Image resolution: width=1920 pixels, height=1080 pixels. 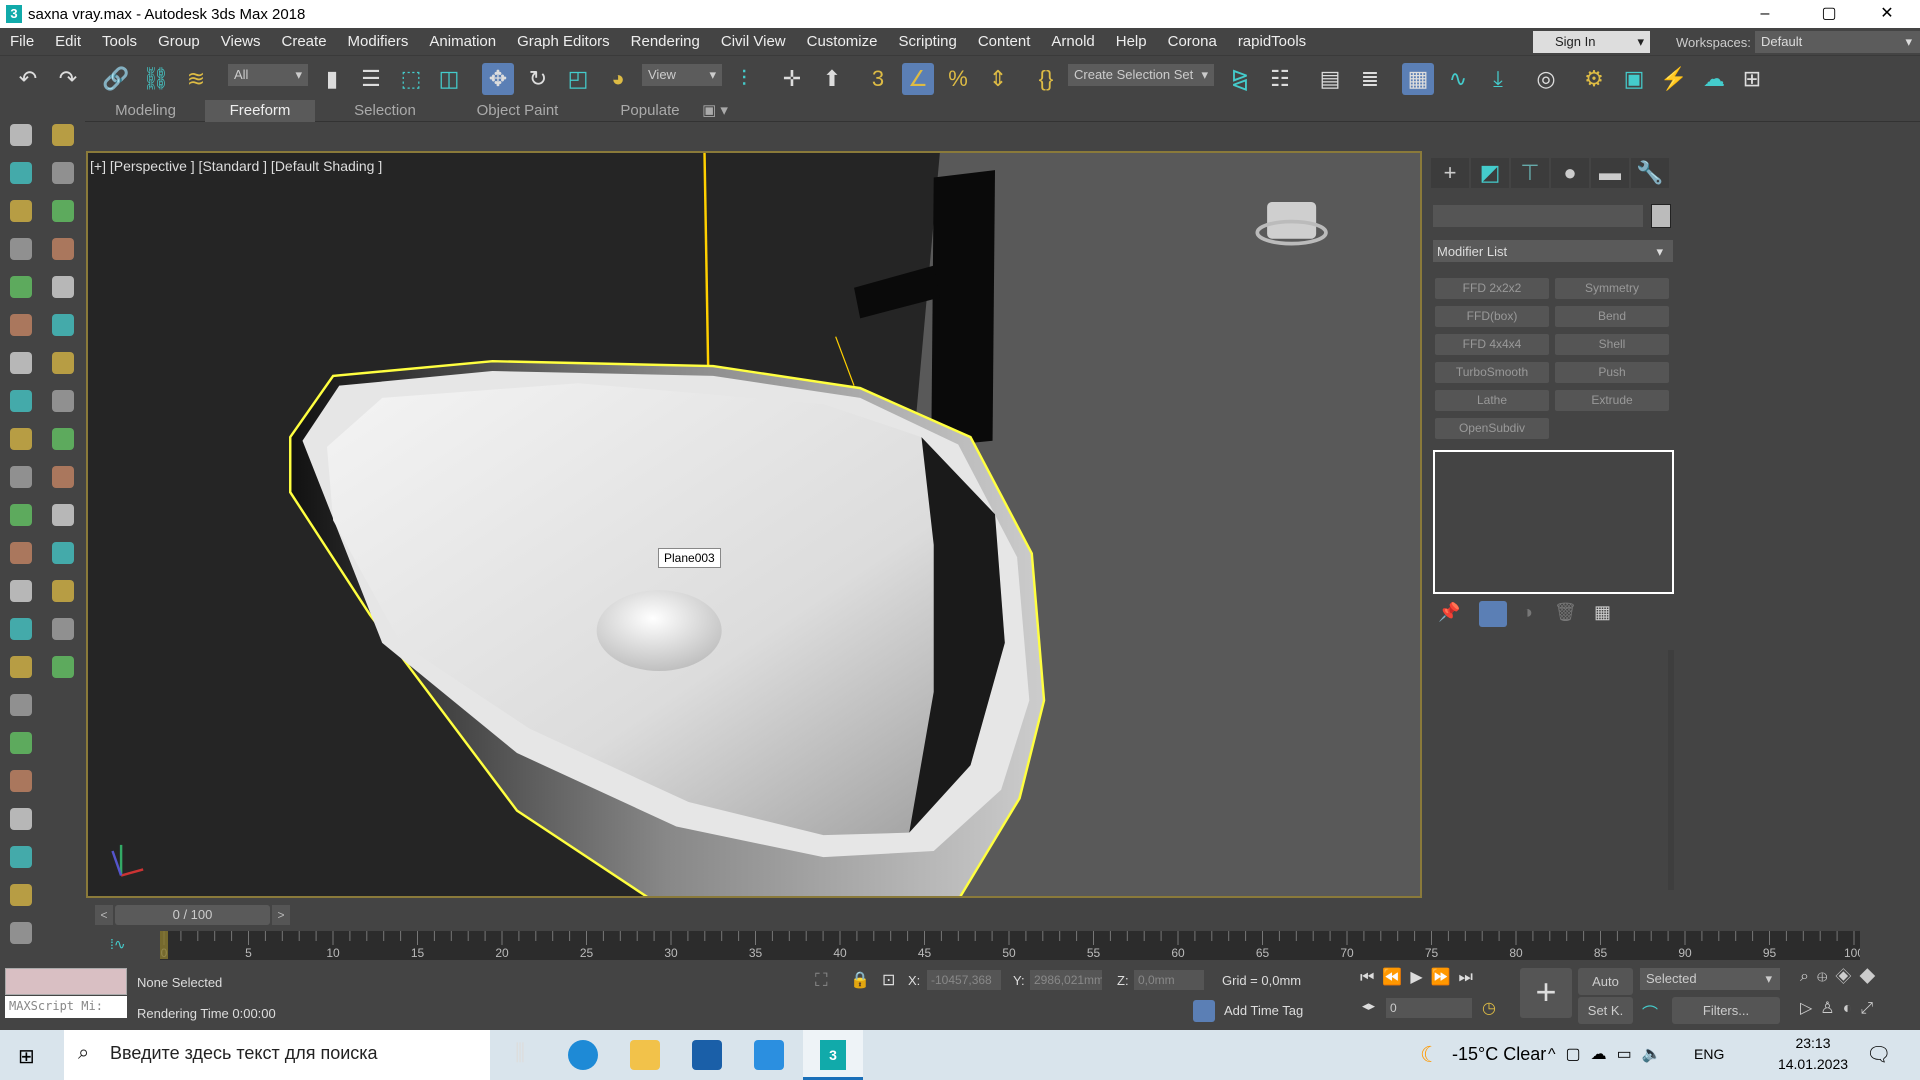 I want to click on select-scale-icon: ◰, so click(x=578, y=79).